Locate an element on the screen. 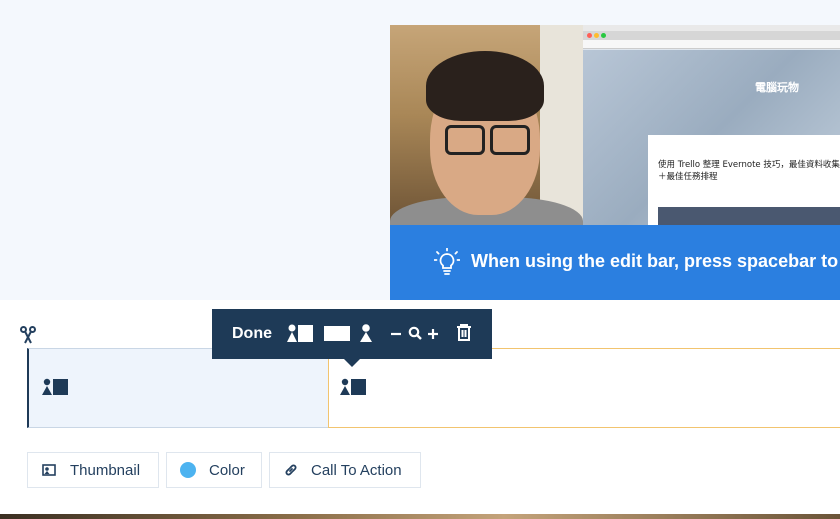  article-title: 使用 Trello 整理 Evernote 技巧，最佳資料收集＋最佳任務排程 is located at coordinates (749, 171).